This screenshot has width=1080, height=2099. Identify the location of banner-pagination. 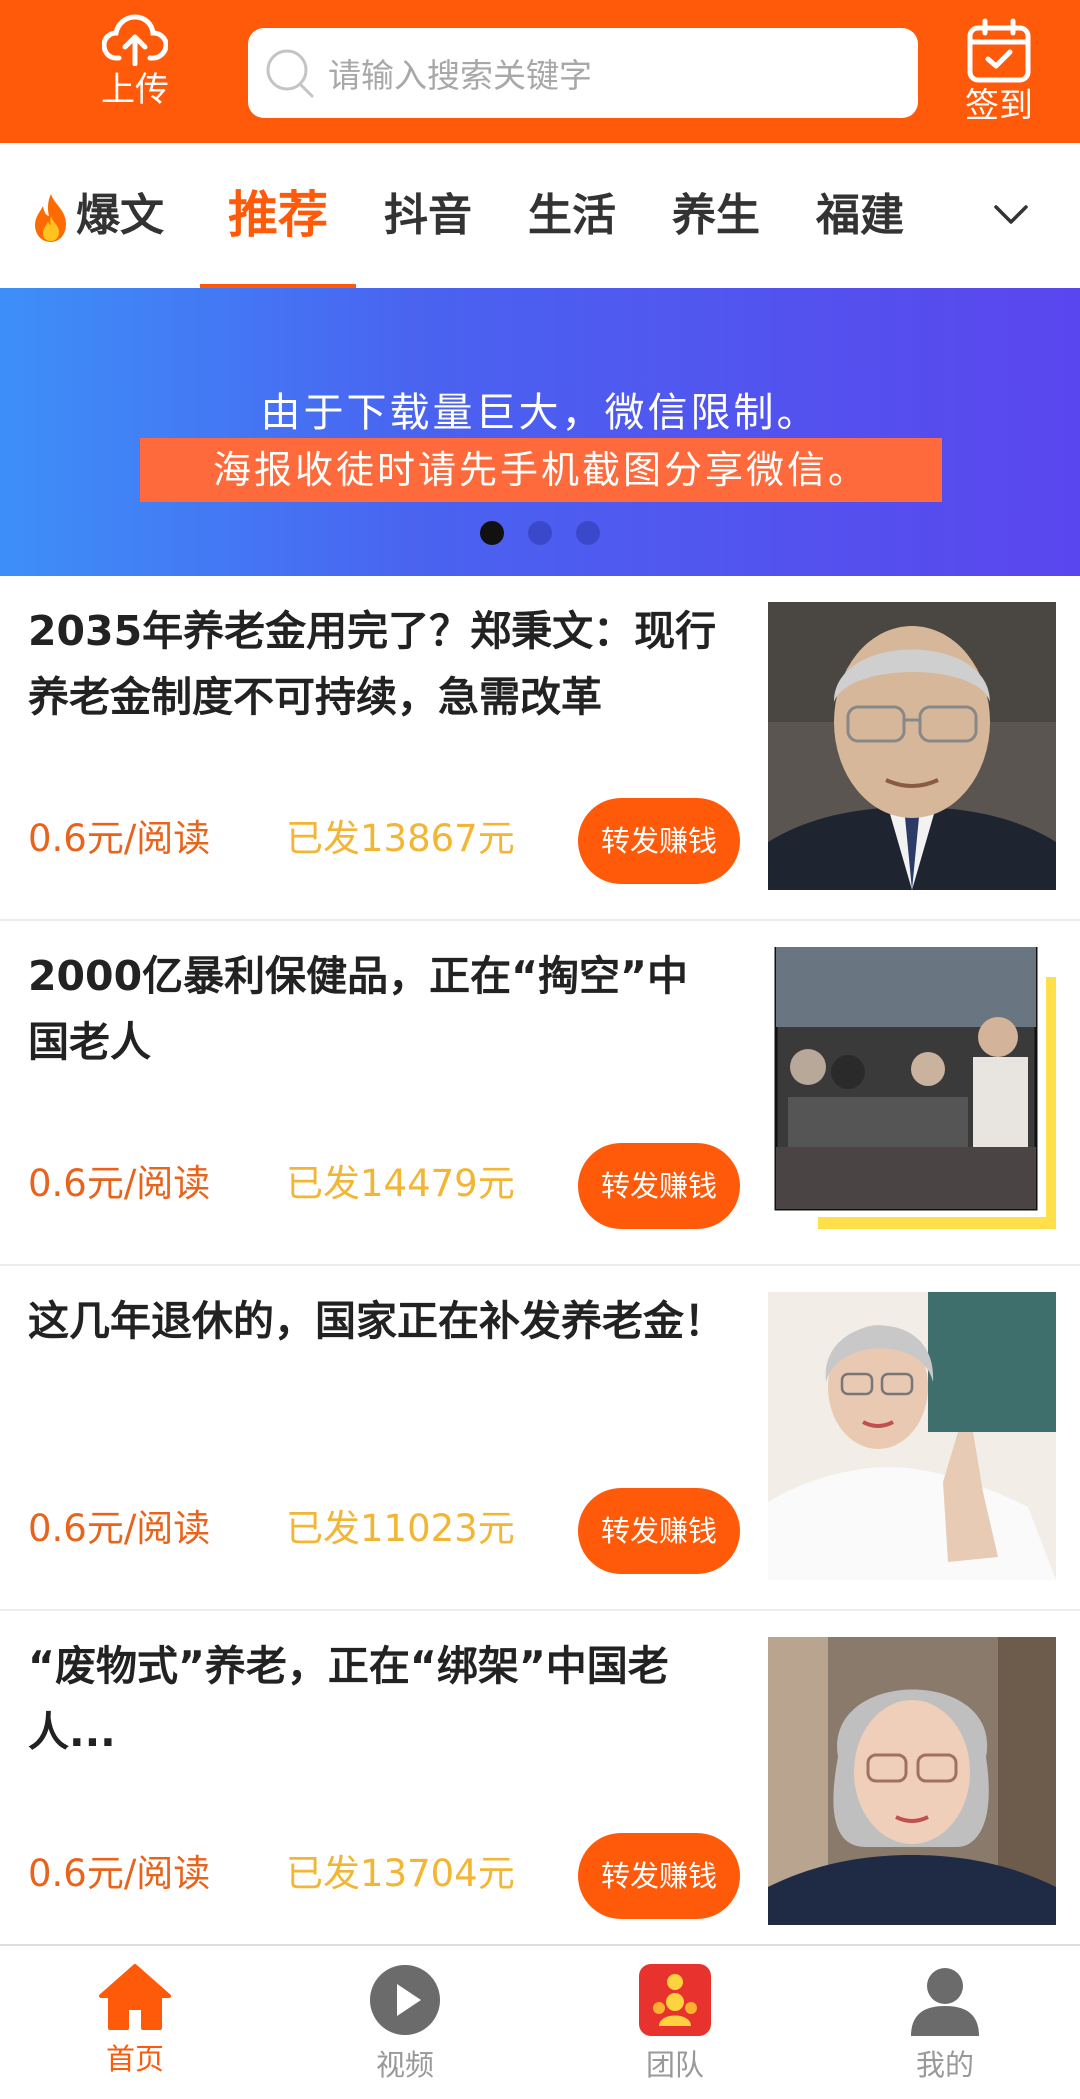
(545, 536).